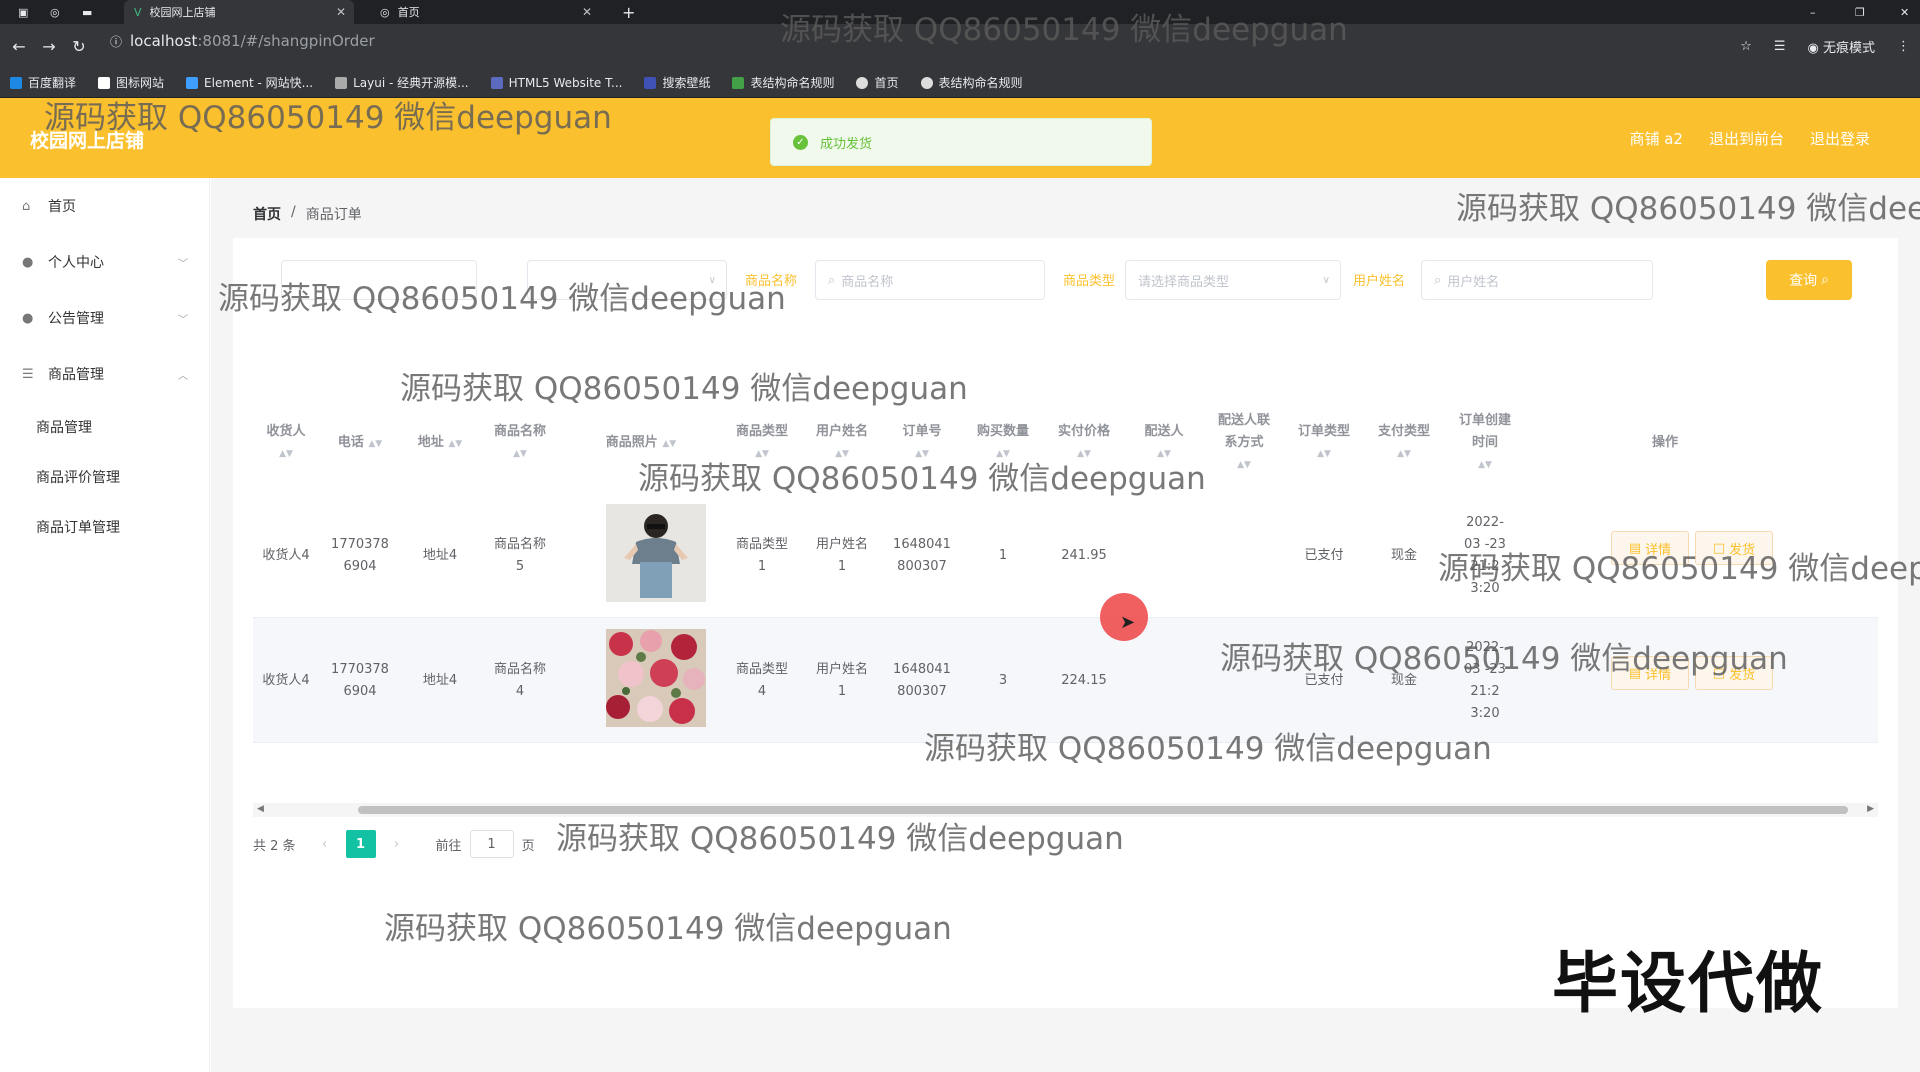  What do you see at coordinates (182, 12) in the screenshot?
I see `tab-label: 校园网上店铺` at bounding box center [182, 12].